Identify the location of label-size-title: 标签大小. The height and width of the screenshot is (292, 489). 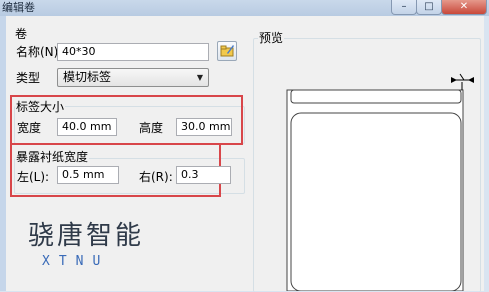
(40, 107).